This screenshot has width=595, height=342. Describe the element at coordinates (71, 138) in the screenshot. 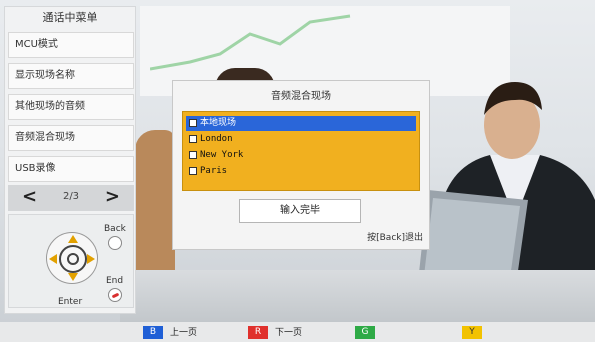

I see `menu-item-audio-mix-site: 音频混合现场` at that location.